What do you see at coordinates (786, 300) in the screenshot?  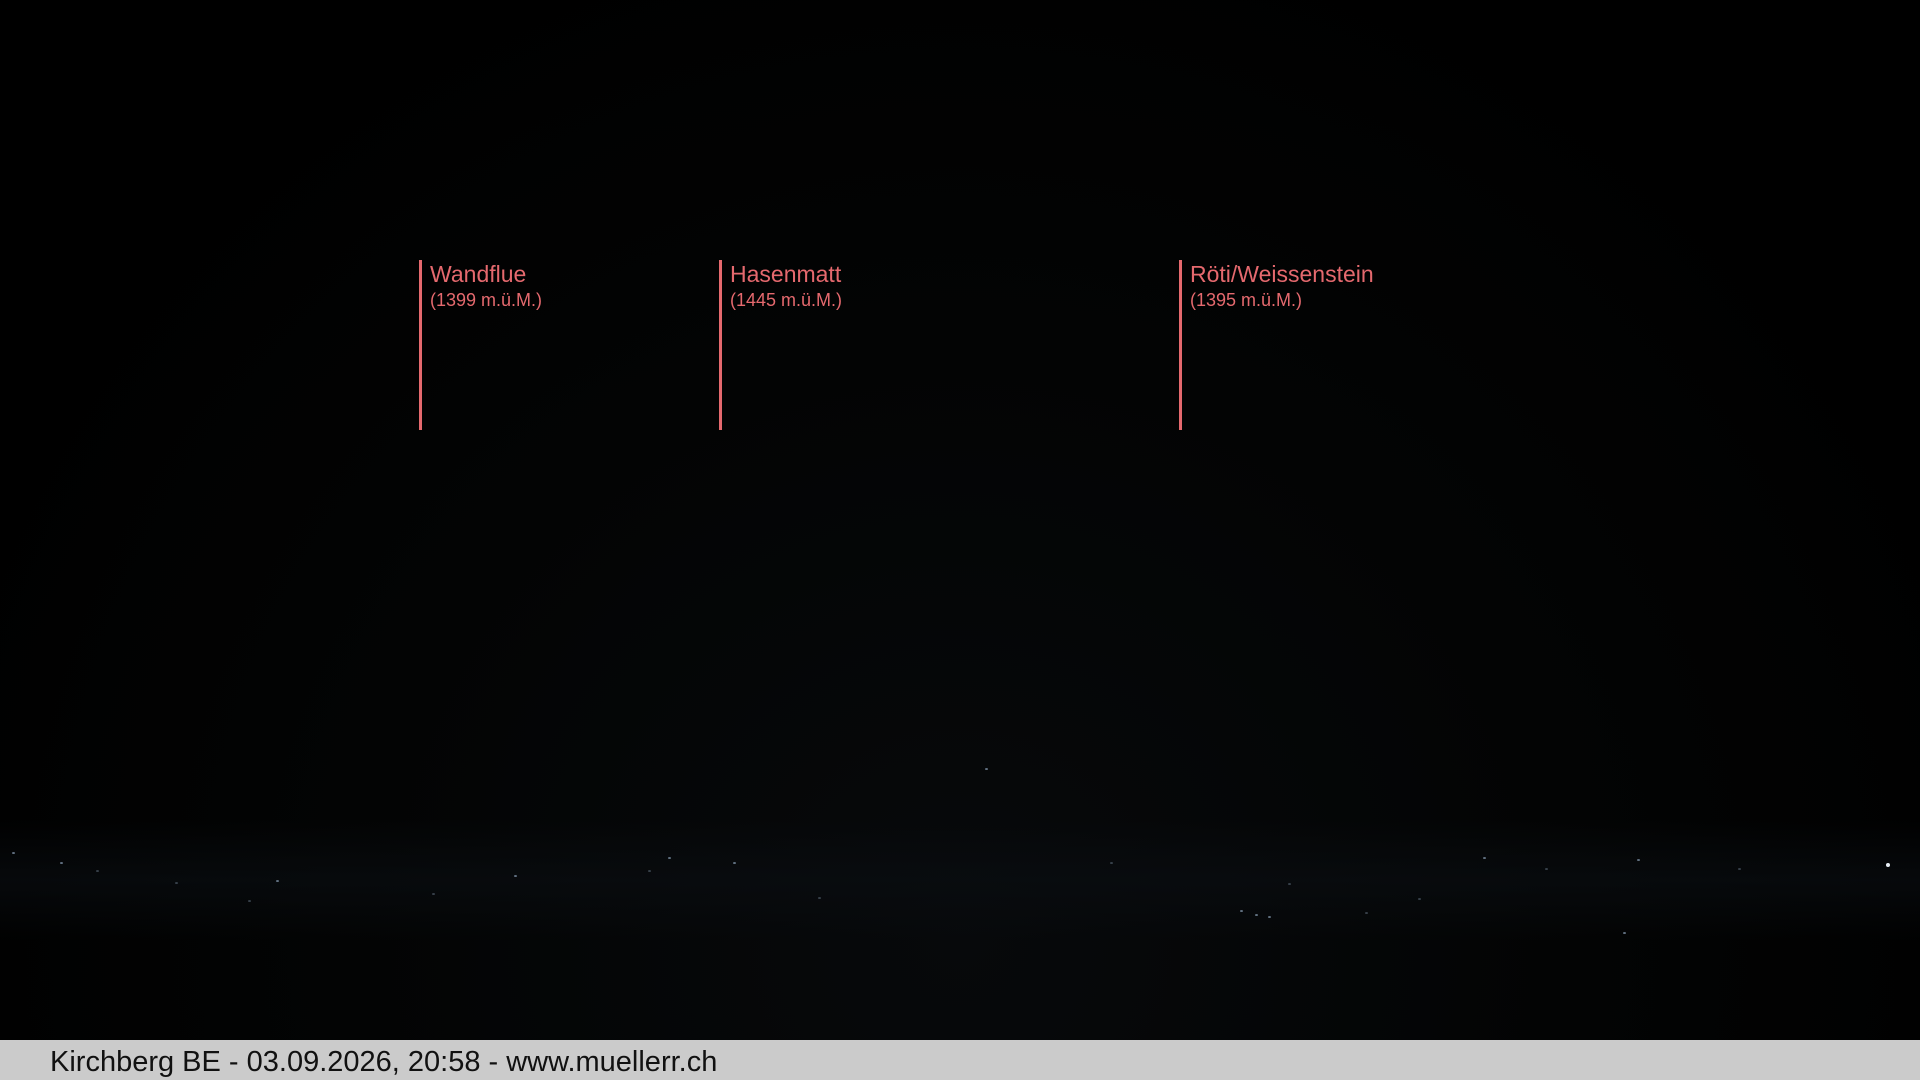 I see `peak-elevation: (1445 m.ü.M.)` at bounding box center [786, 300].